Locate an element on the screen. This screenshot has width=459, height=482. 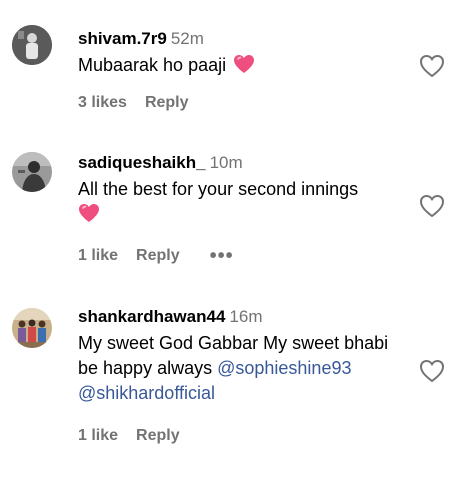
comment-text: Mubaarak ho paaji is located at coordinates (245, 67).